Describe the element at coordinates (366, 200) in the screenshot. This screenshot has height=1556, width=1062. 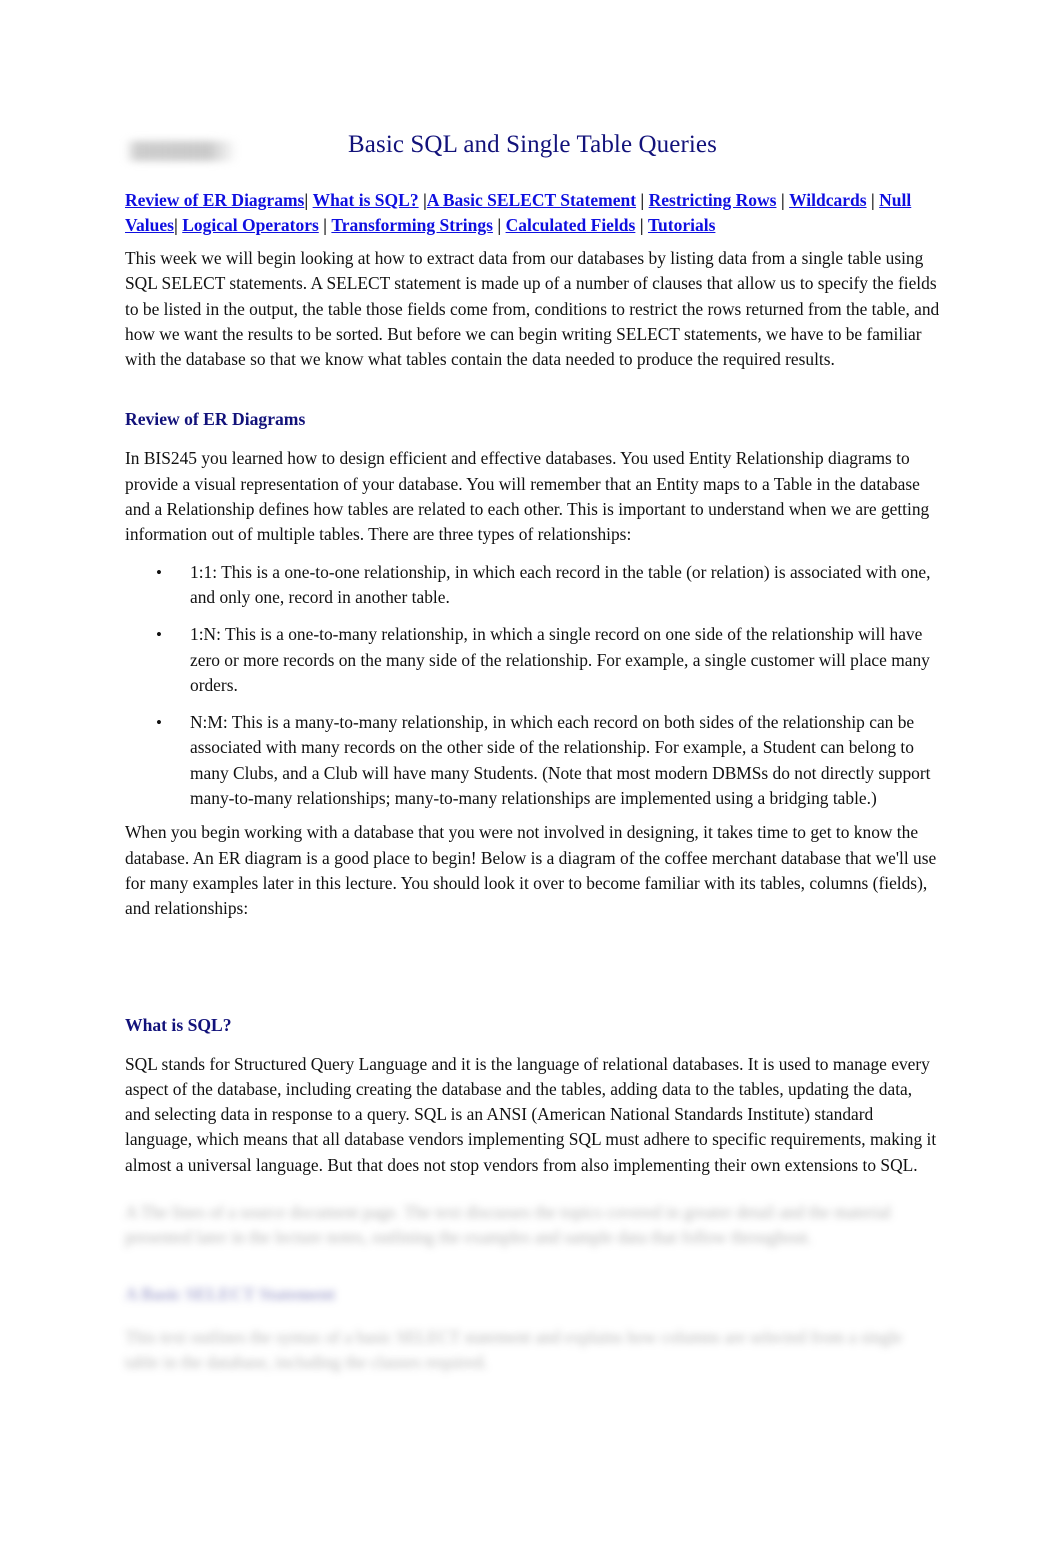
I see `nav-link-what-is-sql: What is SQL?` at that location.